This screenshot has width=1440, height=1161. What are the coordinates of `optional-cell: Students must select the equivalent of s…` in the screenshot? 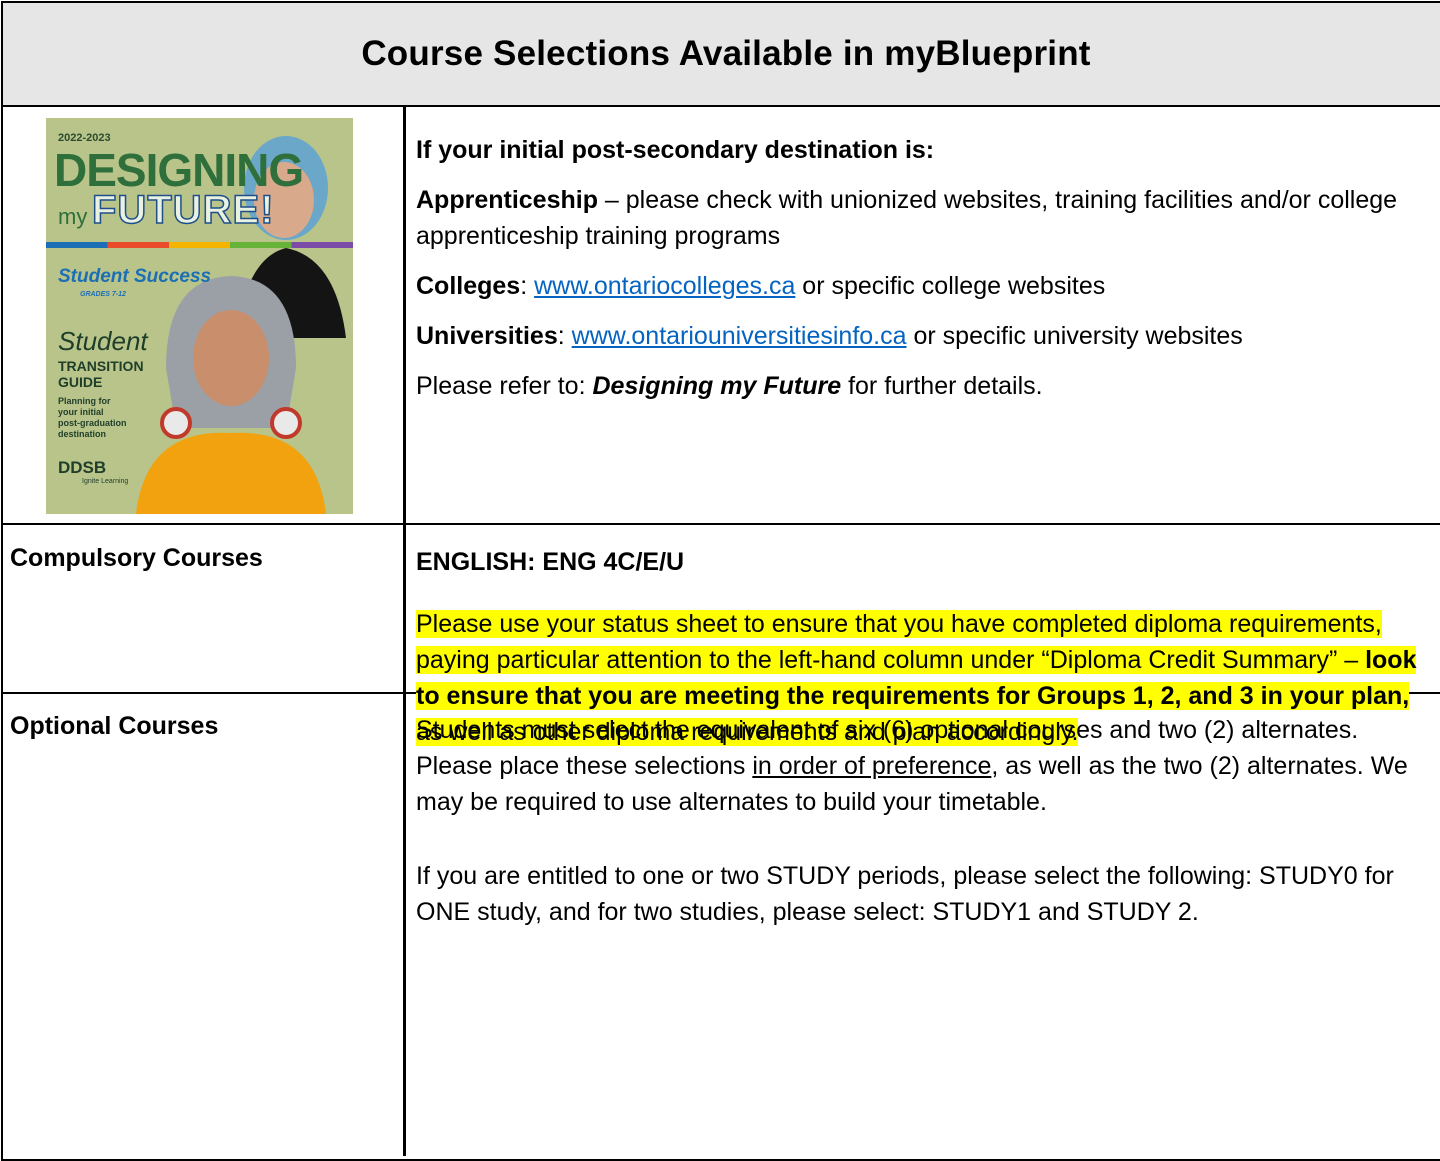 It's located at (928, 821).